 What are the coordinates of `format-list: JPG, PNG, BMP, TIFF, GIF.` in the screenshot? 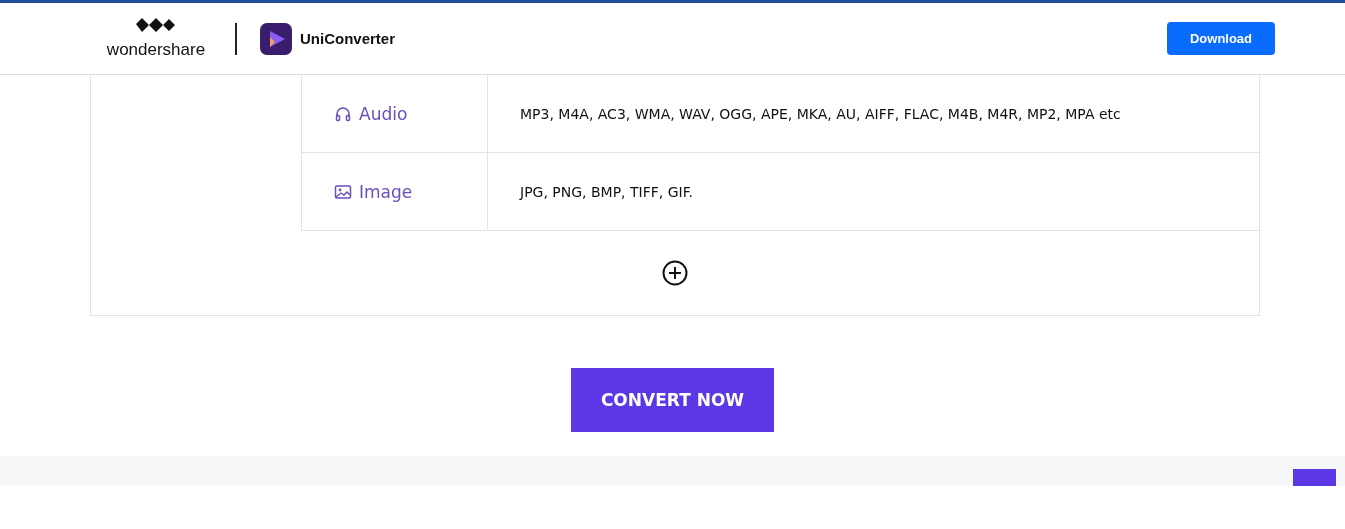 It's located at (606, 191).